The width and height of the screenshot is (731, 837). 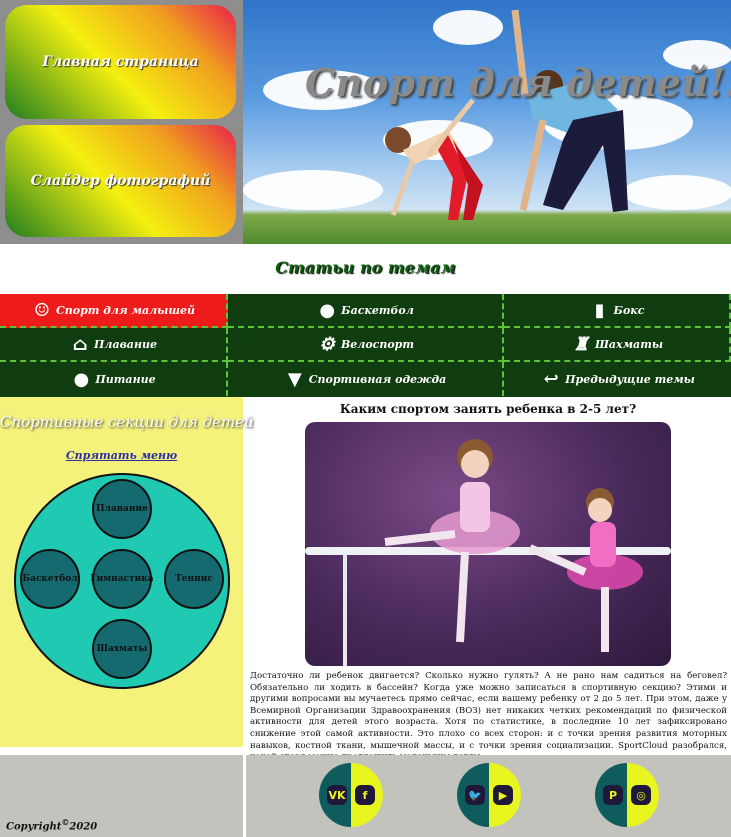 I want to click on hero-title: Спорт для детей!!!, so click(x=518, y=82).